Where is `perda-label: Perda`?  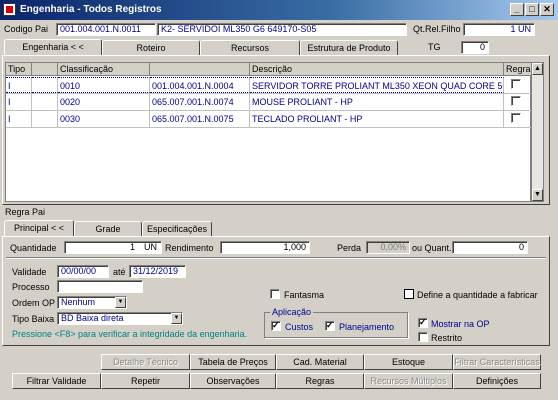 perda-label: Perda is located at coordinates (349, 248).